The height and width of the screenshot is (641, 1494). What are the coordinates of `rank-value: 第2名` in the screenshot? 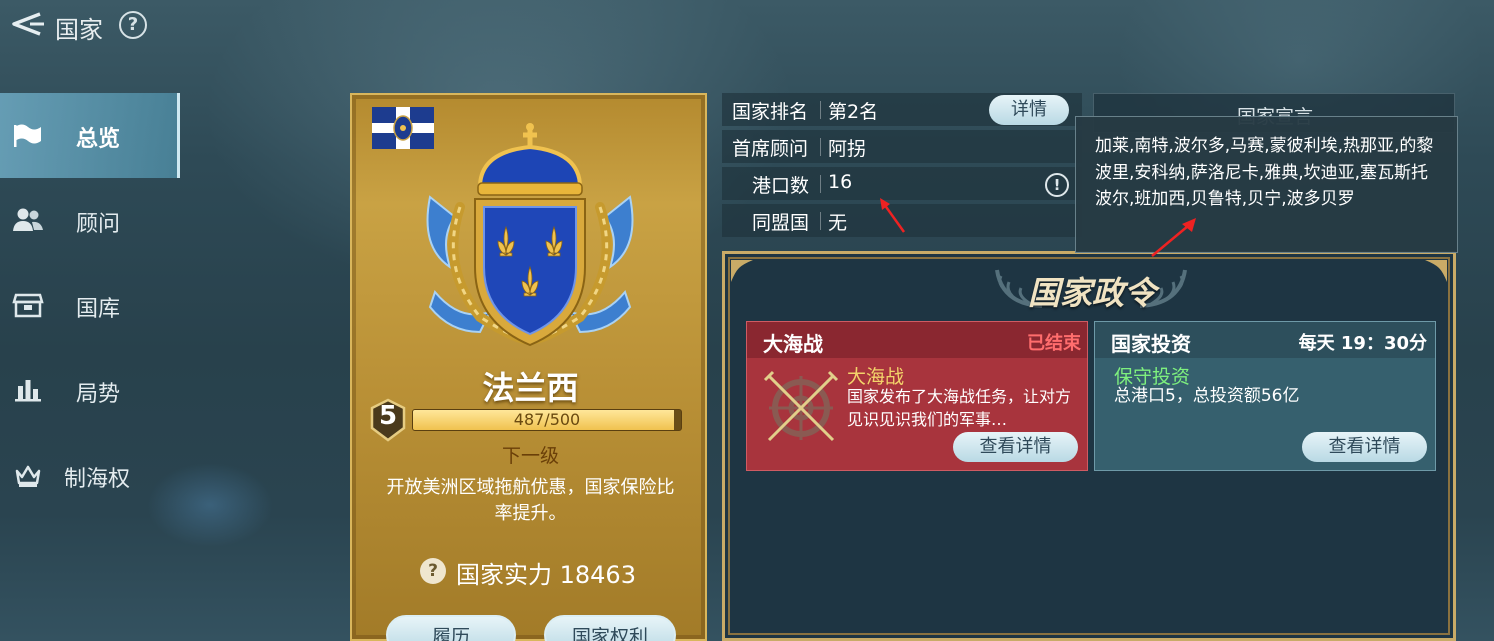 It's located at (853, 112).